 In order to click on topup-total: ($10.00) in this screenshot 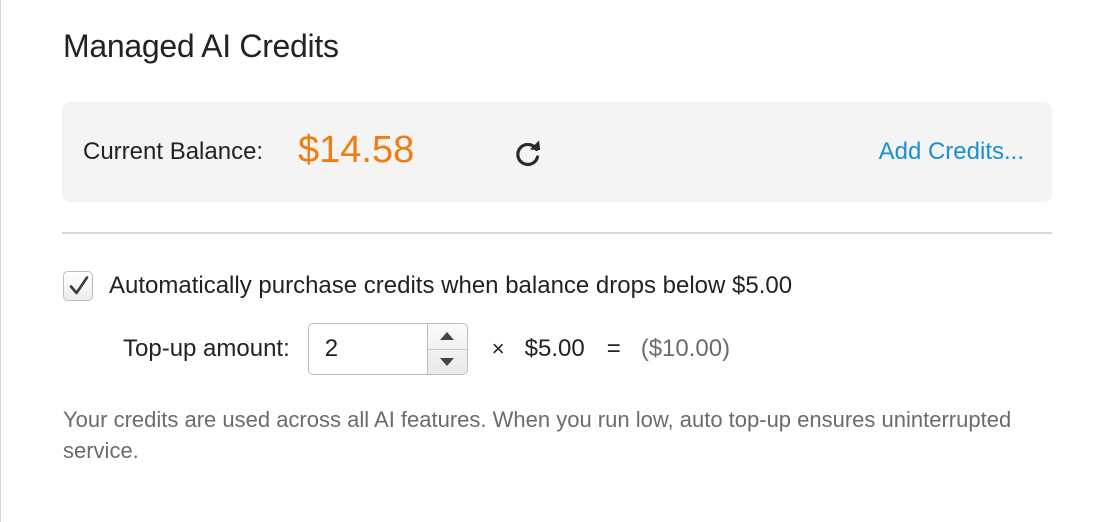, I will do `click(685, 348)`.